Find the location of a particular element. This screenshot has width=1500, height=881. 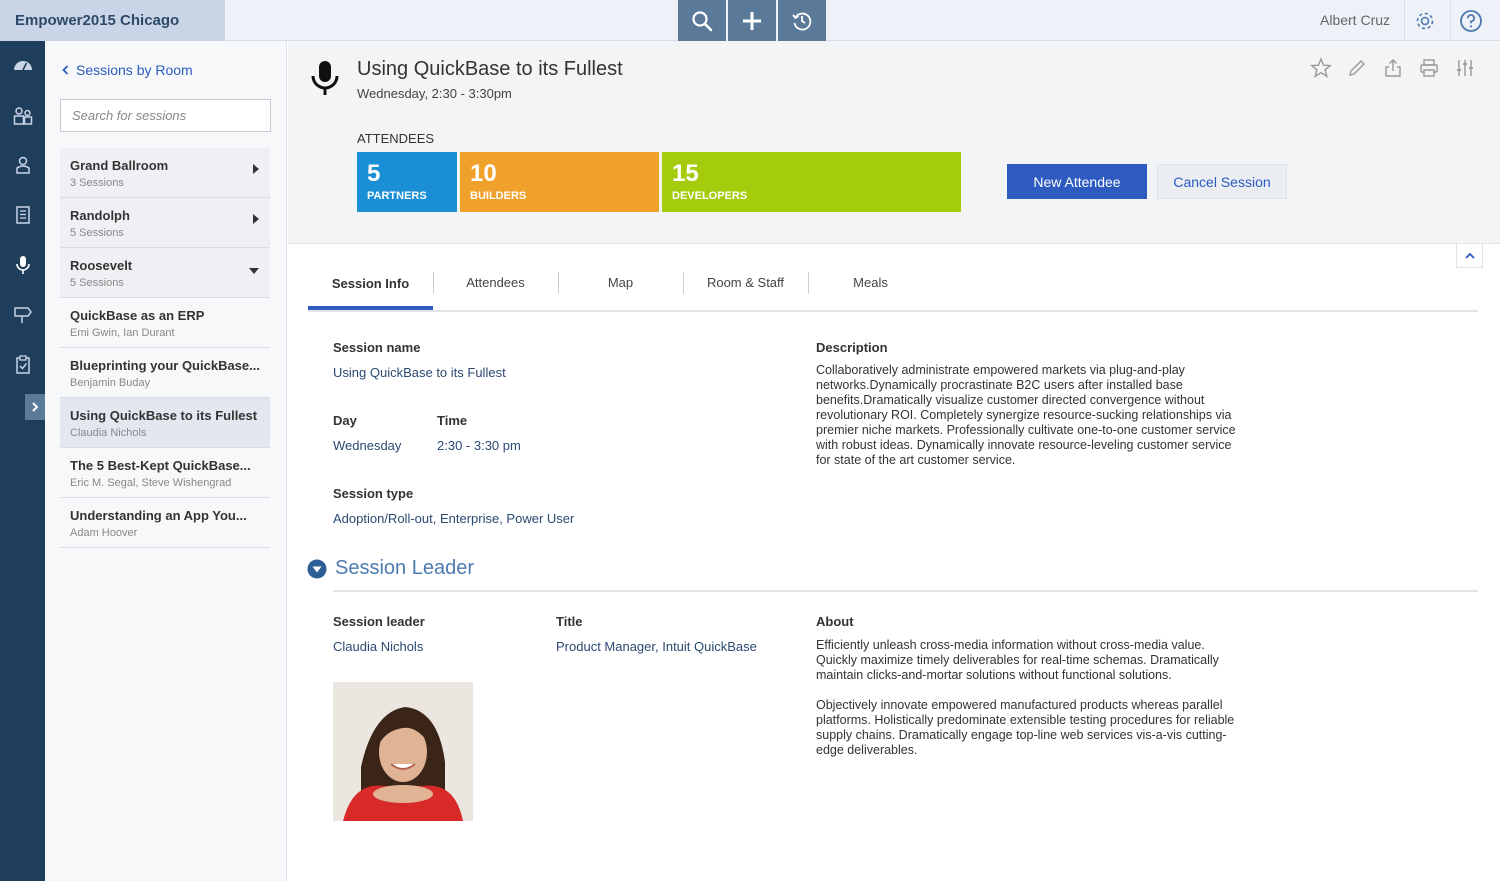

item-subtitle: Adam Hoover is located at coordinates (104, 533).